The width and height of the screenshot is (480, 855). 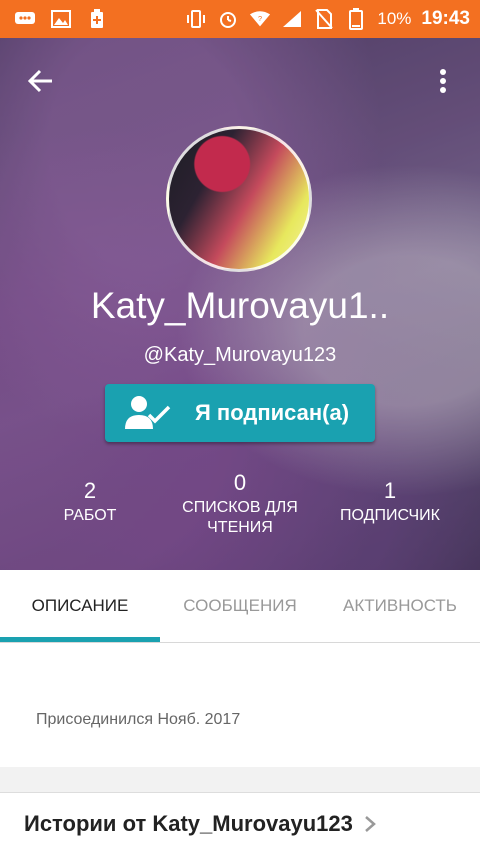 I want to click on tab-activity: АКТИВНОСТЬ, so click(x=400, y=606).